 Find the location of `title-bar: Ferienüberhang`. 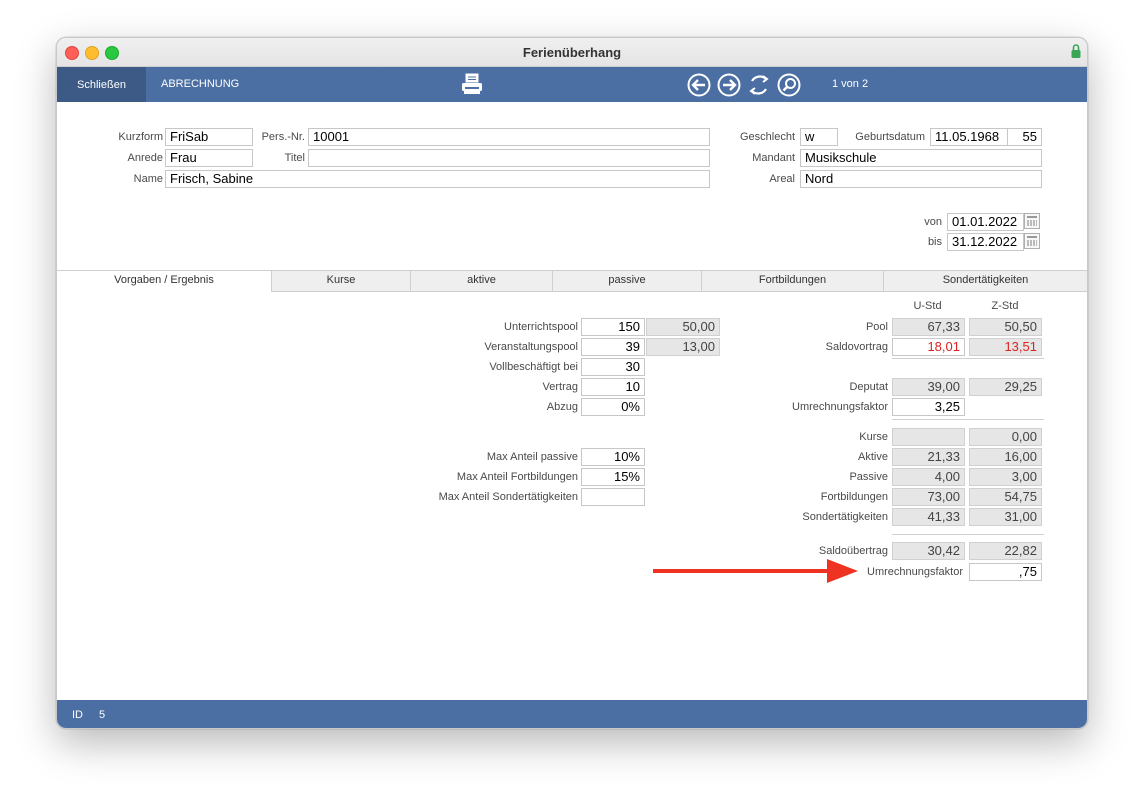

title-bar: Ferienüberhang is located at coordinates (572, 52).